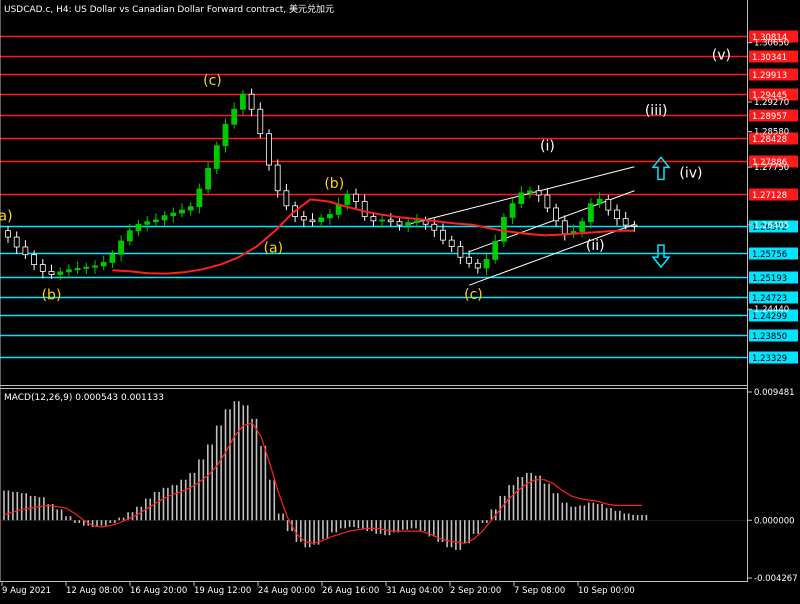 This screenshot has height=604, width=800. Describe the element at coordinates (595, 246) in the screenshot. I see `wave-label: (ii)` at that location.